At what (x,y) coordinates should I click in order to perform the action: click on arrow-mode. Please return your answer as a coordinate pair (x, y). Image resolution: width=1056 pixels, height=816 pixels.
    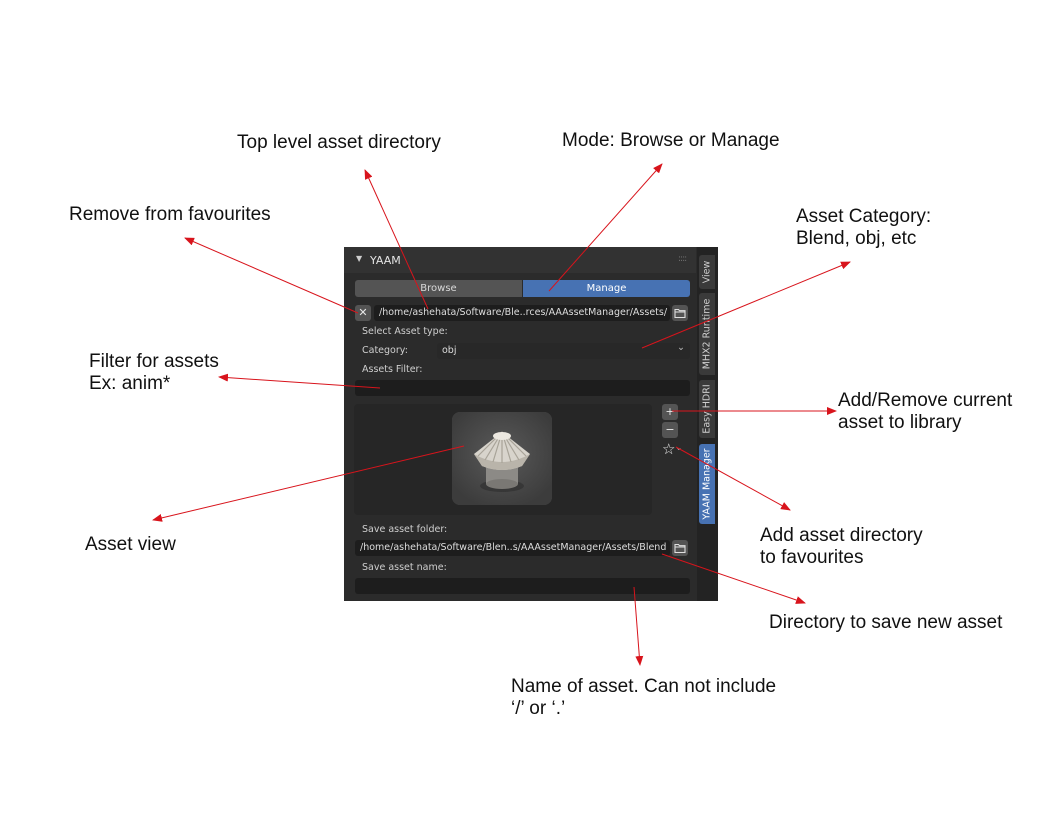
    Looking at the image, I should click on (605, 227).